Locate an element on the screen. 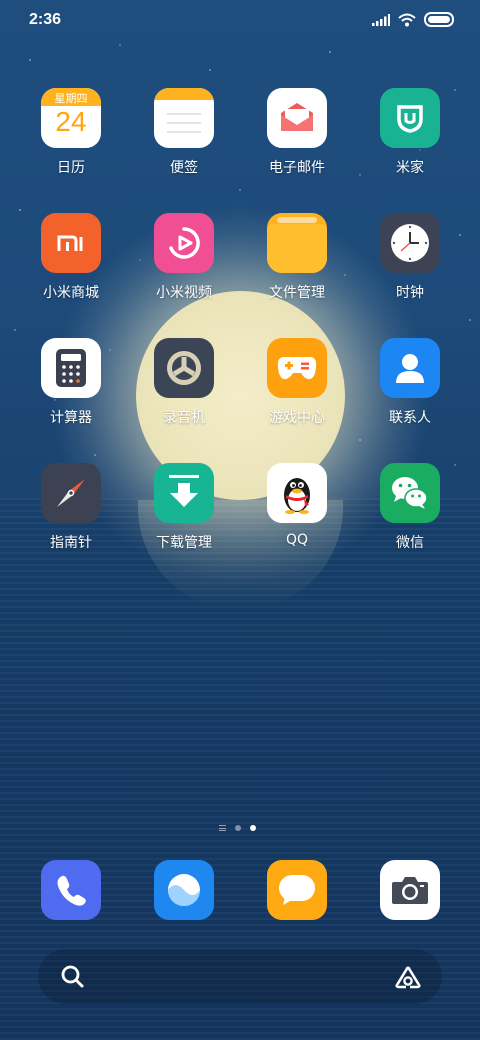 Image resolution: width=480 pixels, height=1040 pixels. mijia-icon is located at coordinates (410, 118).